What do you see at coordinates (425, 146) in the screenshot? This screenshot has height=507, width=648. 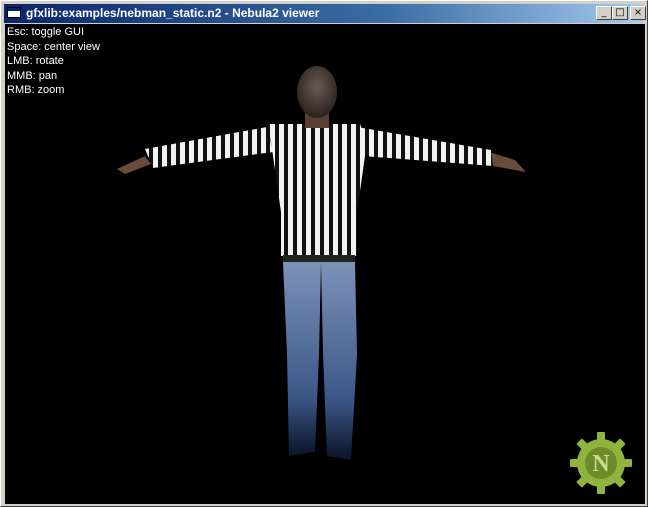 I see `right-sleeve` at bounding box center [425, 146].